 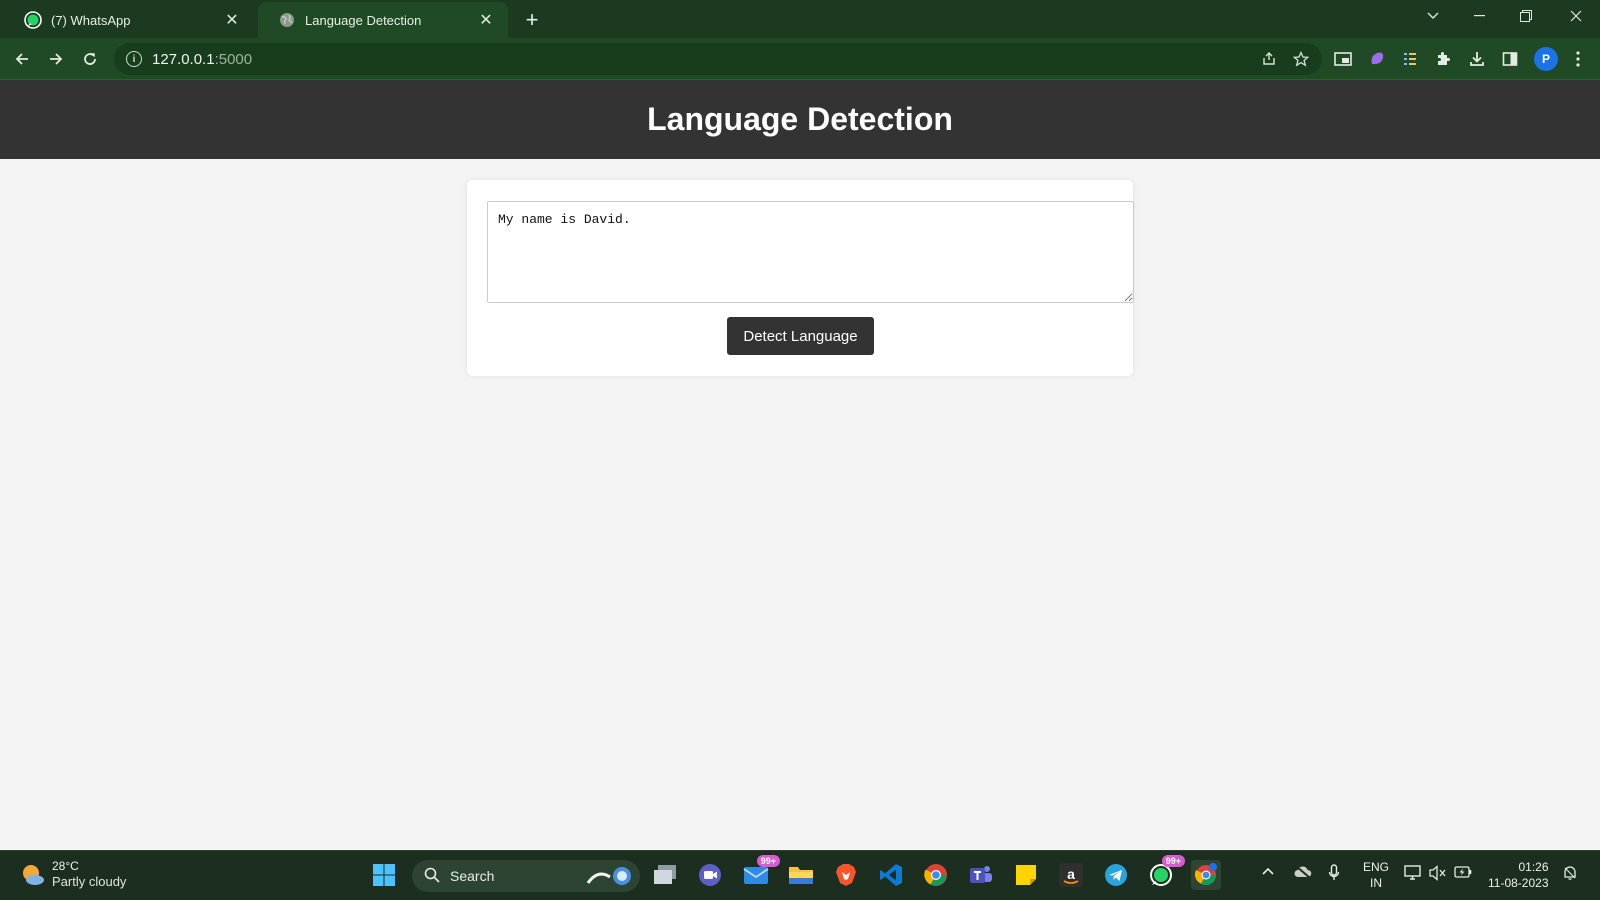 What do you see at coordinates (760, 872) in the screenshot?
I see `mail-icon: 99+` at bounding box center [760, 872].